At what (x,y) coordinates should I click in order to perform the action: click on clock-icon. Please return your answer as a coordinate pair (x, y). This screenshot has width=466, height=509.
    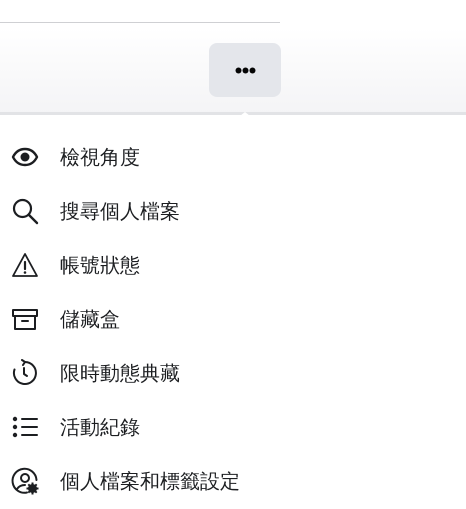
    Looking at the image, I should click on (25, 373).